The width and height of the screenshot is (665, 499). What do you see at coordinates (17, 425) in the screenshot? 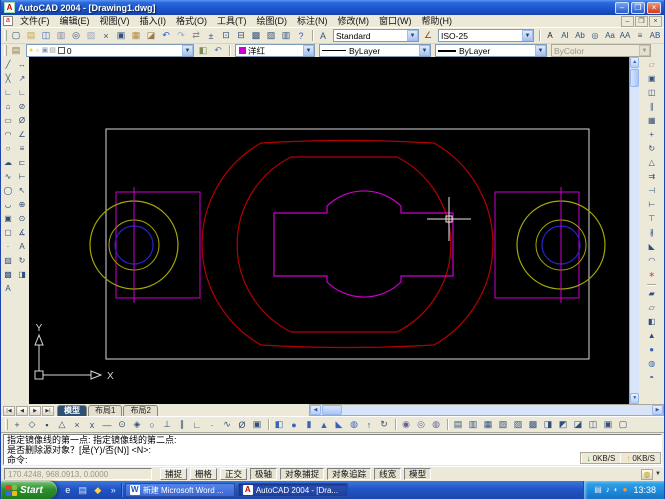
I see `temporary-track-point-icon: +` at bounding box center [17, 425].